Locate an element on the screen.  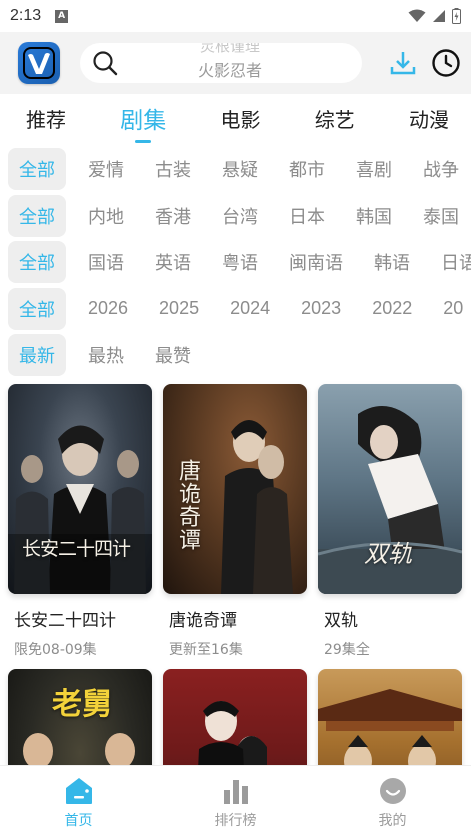
poster-title-art: 唐诡奇谭 is located at coordinates (187, 505).